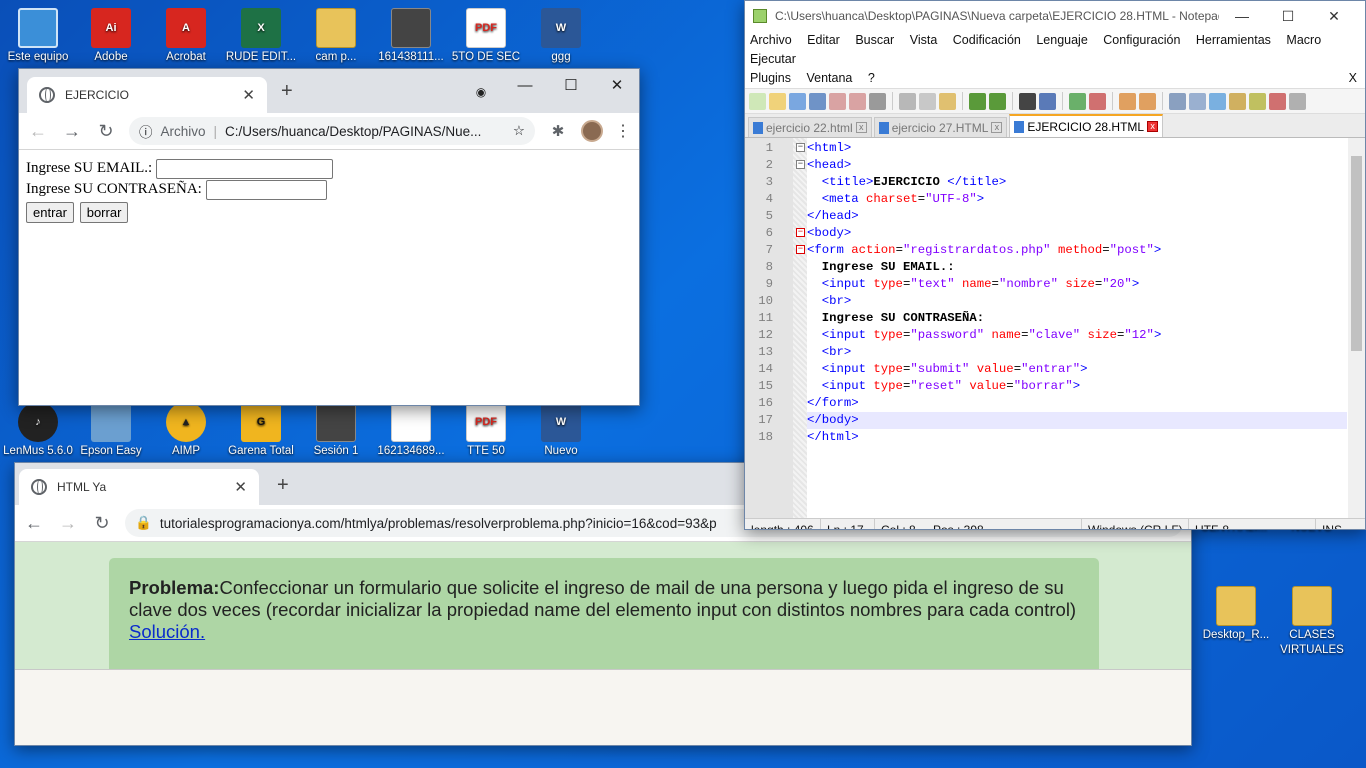 The height and width of the screenshot is (768, 1366). Describe the element at coordinates (777, 101) in the screenshot. I see `open-file-icon` at that location.